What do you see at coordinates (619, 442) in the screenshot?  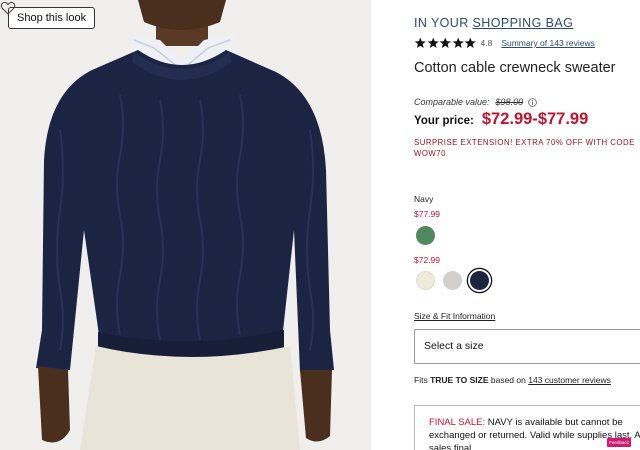 I see `feedback-tab: Feedback` at bounding box center [619, 442].